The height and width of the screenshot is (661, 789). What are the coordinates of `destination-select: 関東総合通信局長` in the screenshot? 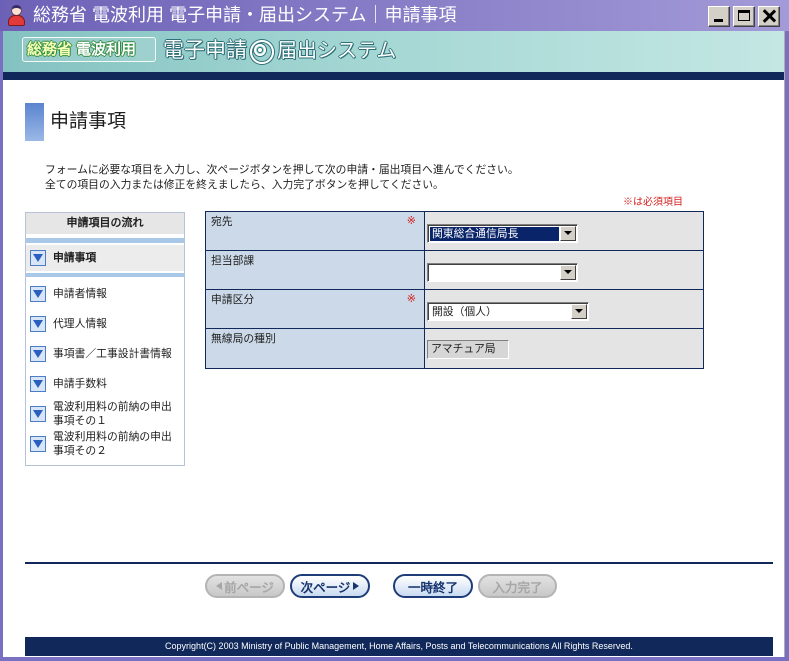 It's located at (502, 233).